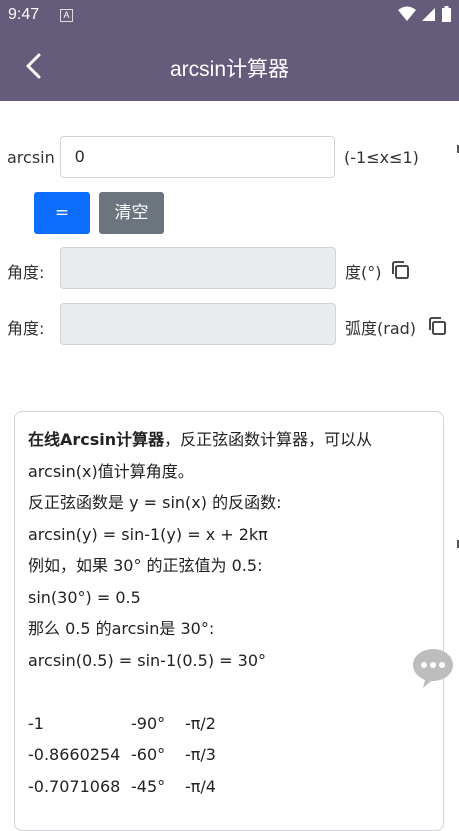 The height and width of the screenshot is (831, 459). Describe the element at coordinates (200, 754) in the screenshot. I see `table-cell: -π/3` at that location.